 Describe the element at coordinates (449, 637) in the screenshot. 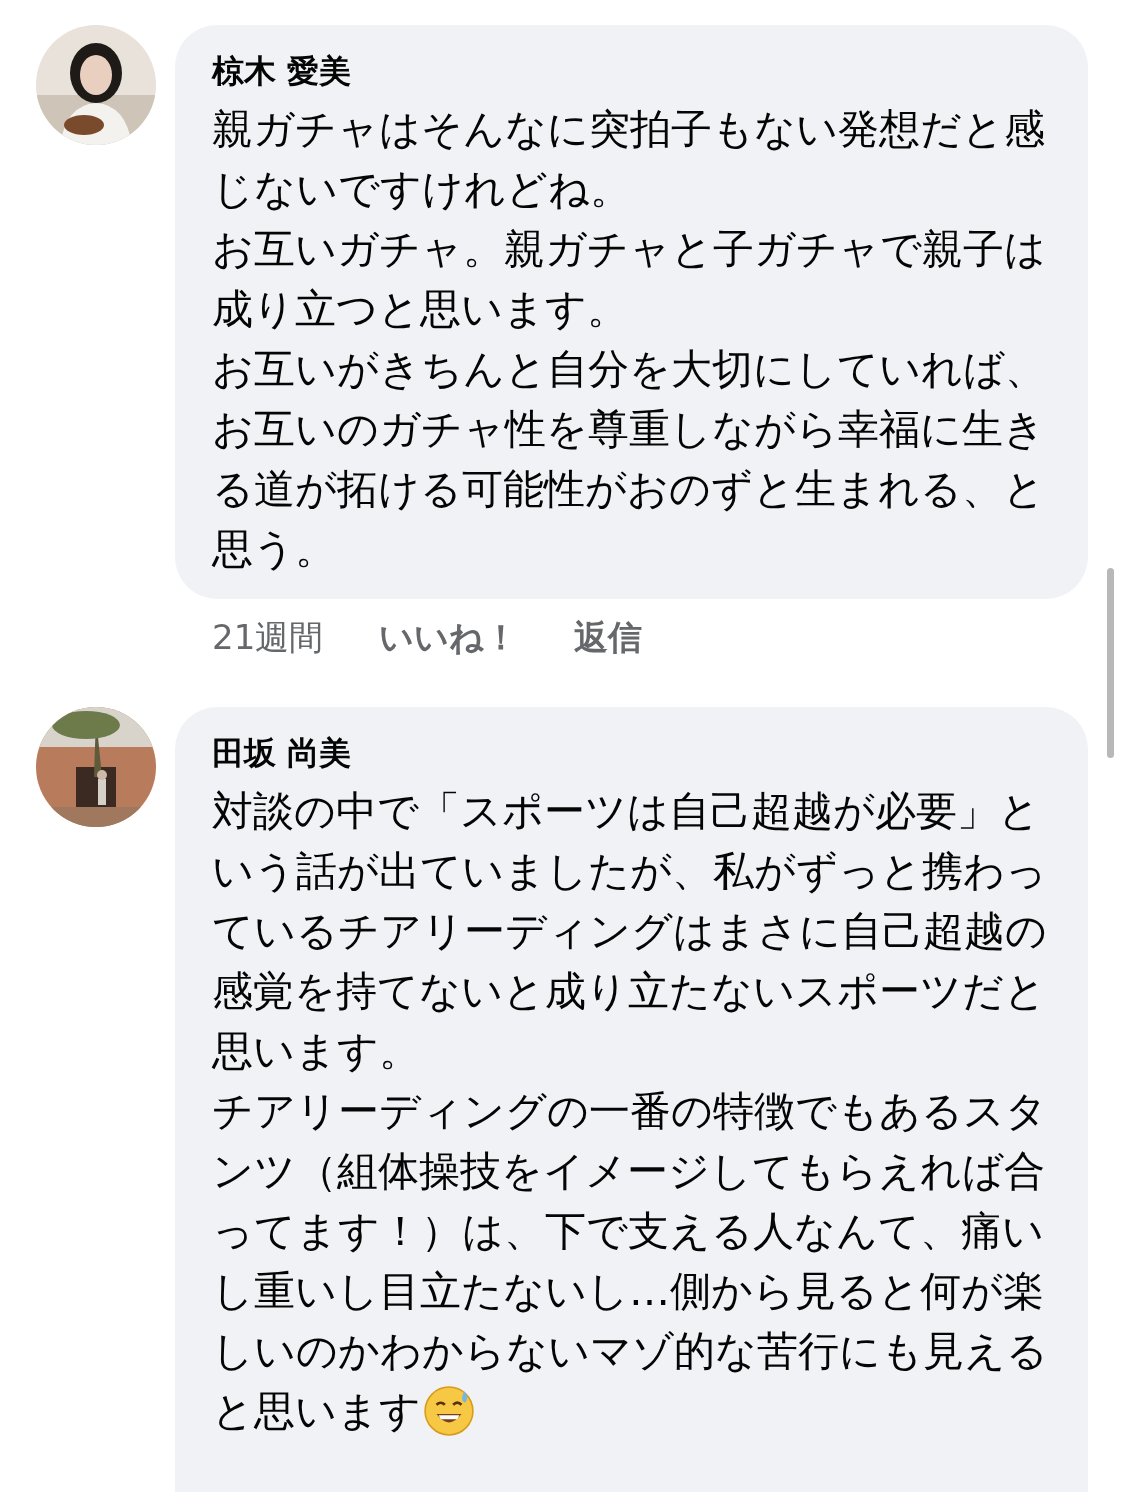

I see `like-link: いいね！` at that location.